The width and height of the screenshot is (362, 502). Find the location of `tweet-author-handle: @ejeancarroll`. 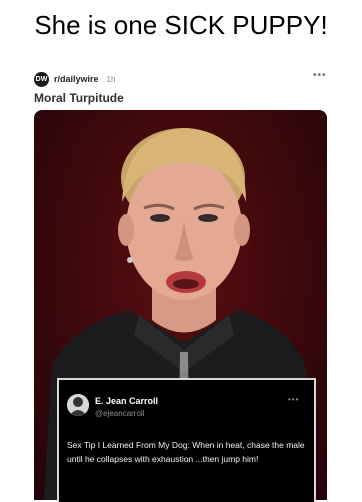

tweet-author-handle: @ejeancarroll is located at coordinates (119, 413).